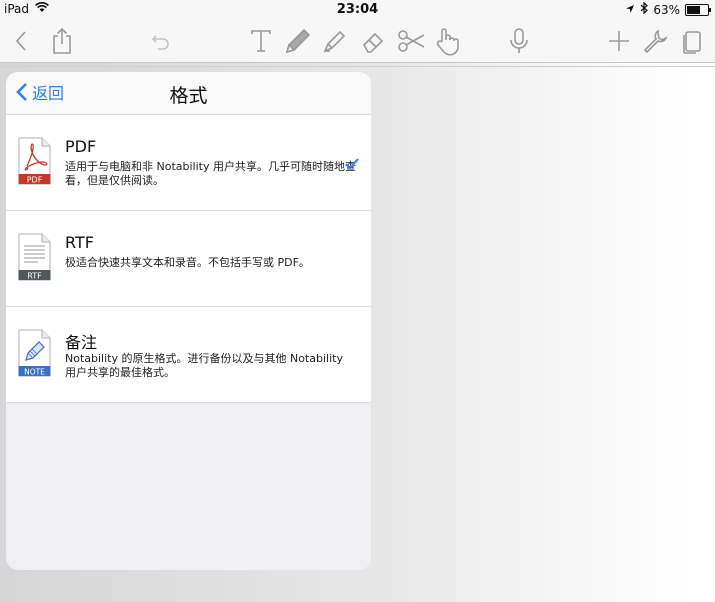 This screenshot has height=602, width=715. I want to click on hand-icon, so click(448, 41).